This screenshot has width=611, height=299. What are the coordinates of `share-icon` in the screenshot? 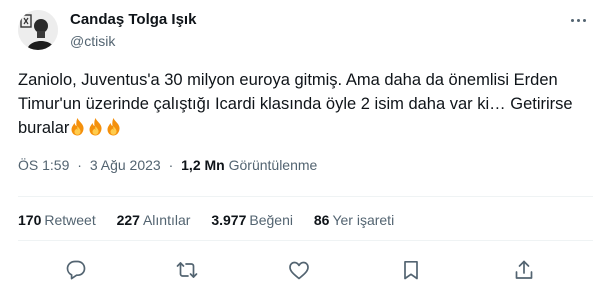 It's located at (524, 270).